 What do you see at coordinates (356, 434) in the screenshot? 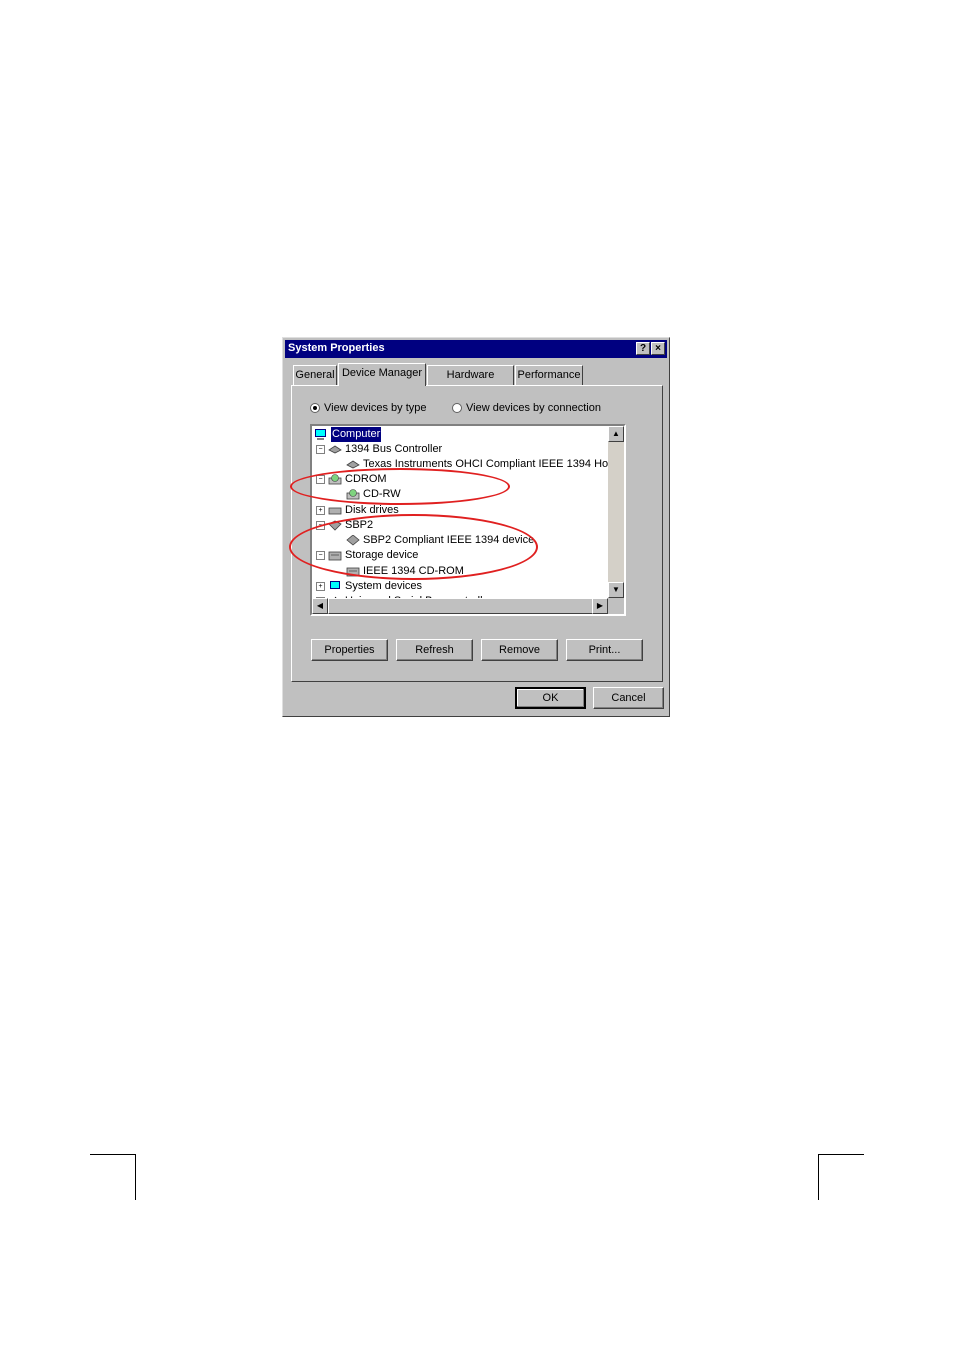
I see `tree-label: Computer` at bounding box center [356, 434].